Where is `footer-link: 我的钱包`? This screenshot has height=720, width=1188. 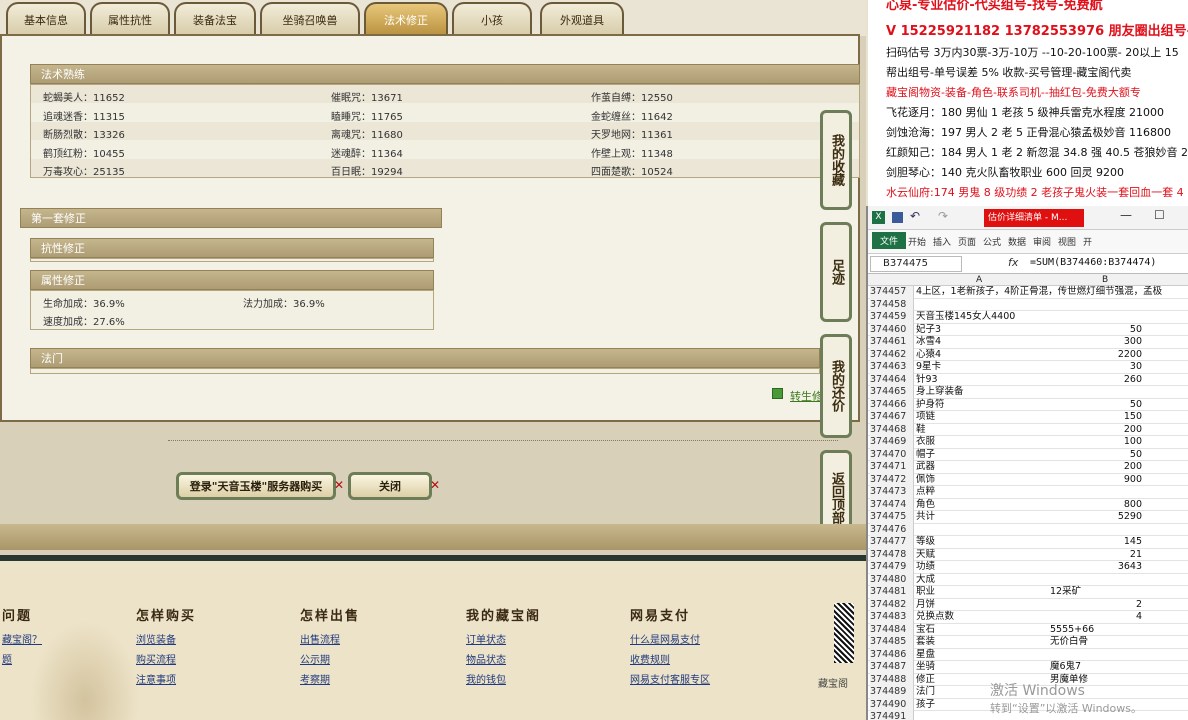 footer-link: 我的钱包 is located at coordinates (486, 678).